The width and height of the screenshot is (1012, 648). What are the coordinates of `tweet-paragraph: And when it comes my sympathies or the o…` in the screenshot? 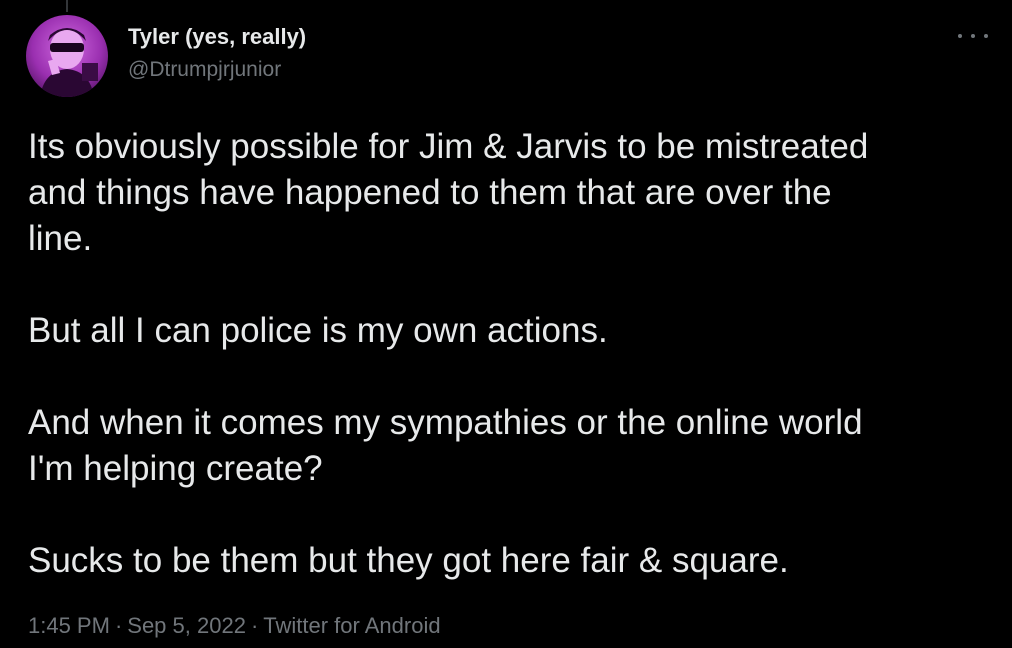 It's located at (445, 445).